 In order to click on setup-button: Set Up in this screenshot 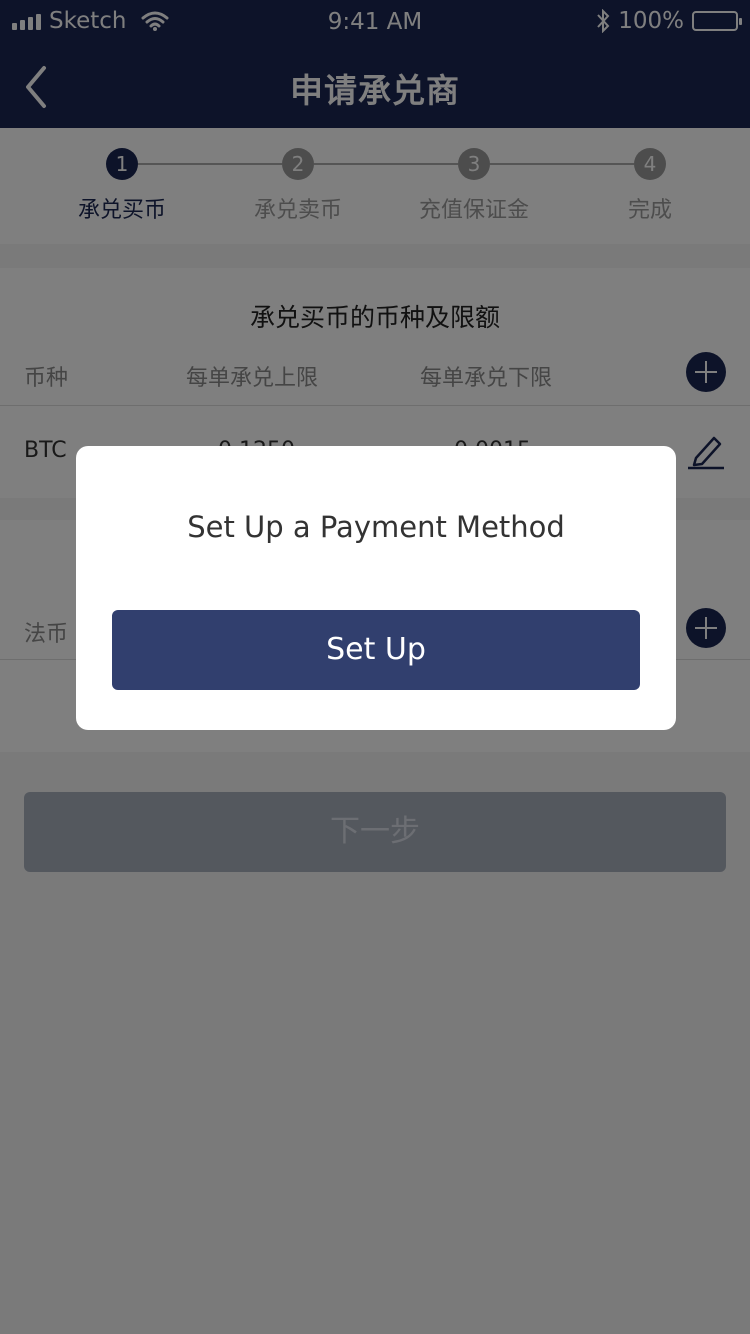, I will do `click(376, 650)`.